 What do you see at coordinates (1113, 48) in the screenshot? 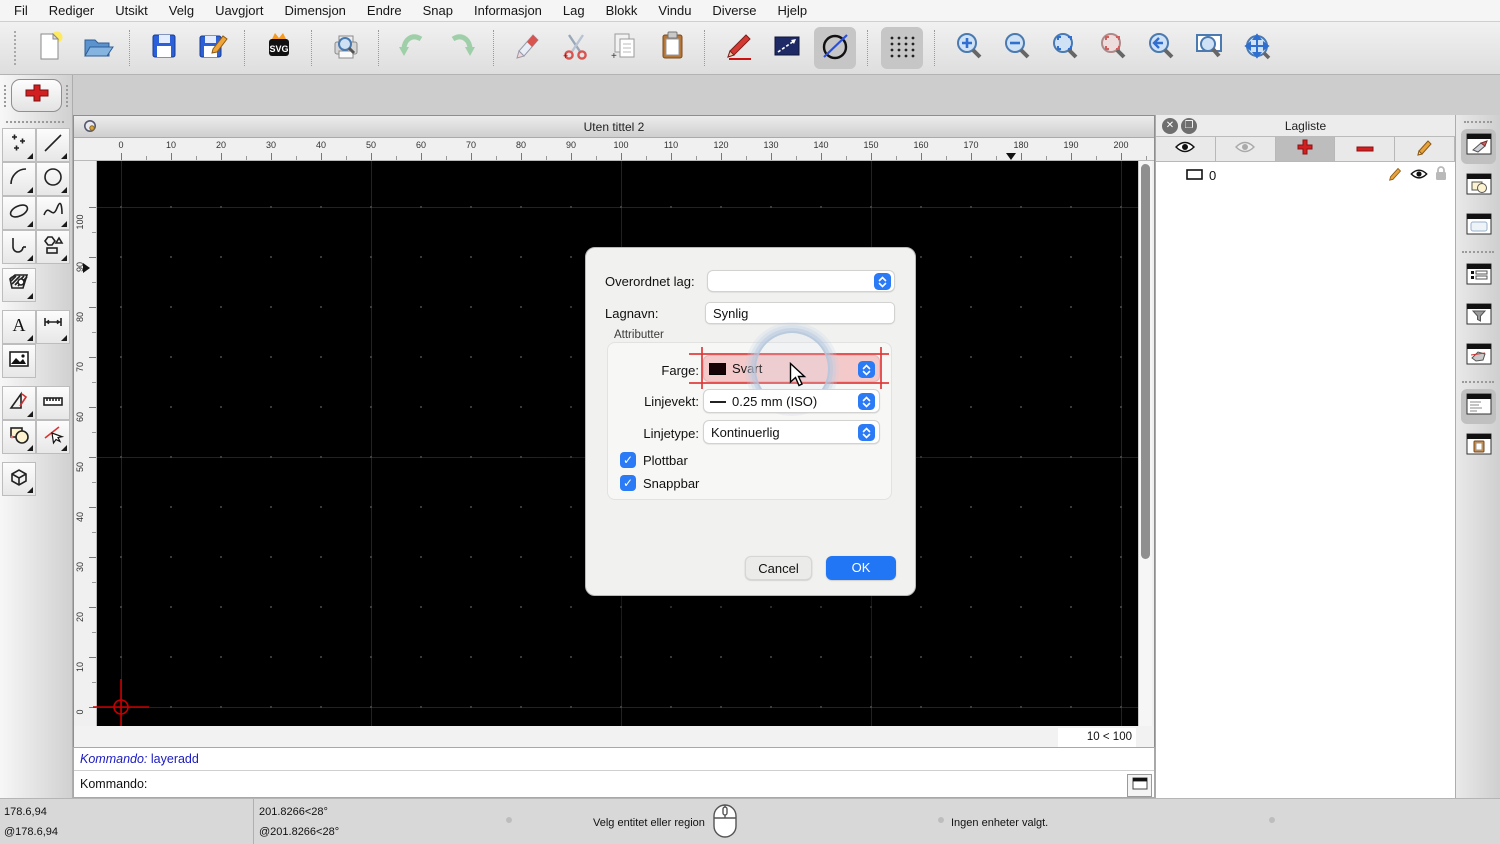
I see `zoom-selection-button` at bounding box center [1113, 48].